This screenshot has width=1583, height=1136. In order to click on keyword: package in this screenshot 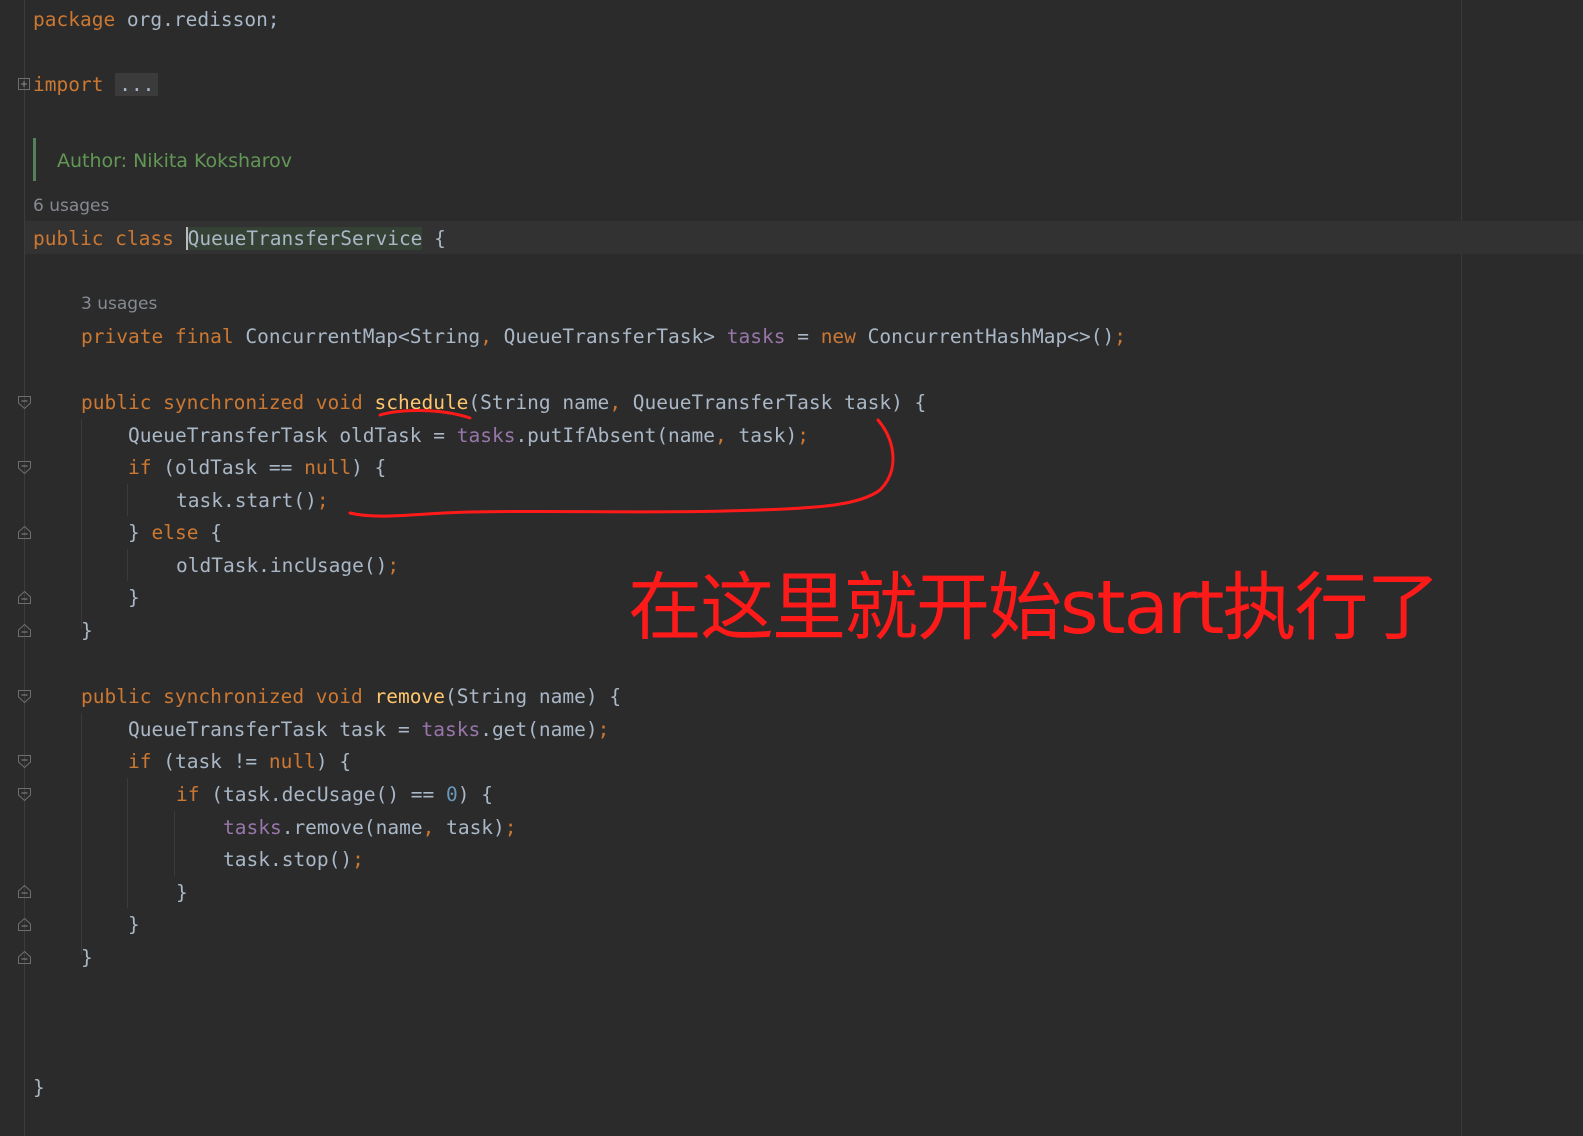, I will do `click(74, 19)`.